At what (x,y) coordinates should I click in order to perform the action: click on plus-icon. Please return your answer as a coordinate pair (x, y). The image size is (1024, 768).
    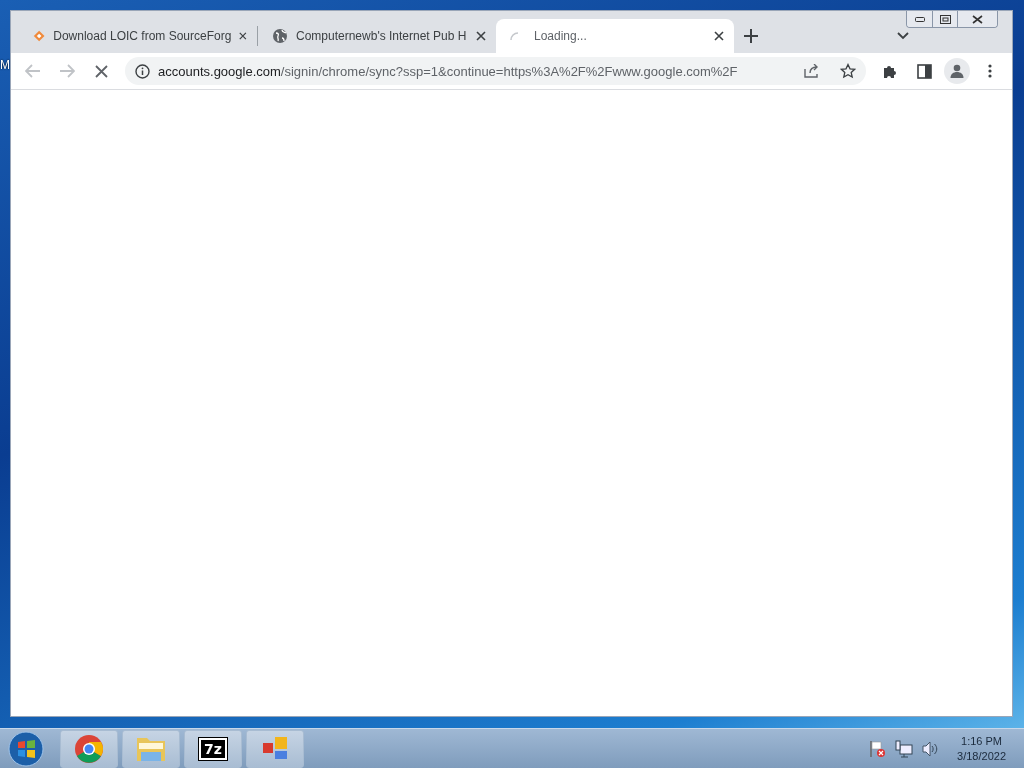
    Looking at the image, I should click on (751, 36).